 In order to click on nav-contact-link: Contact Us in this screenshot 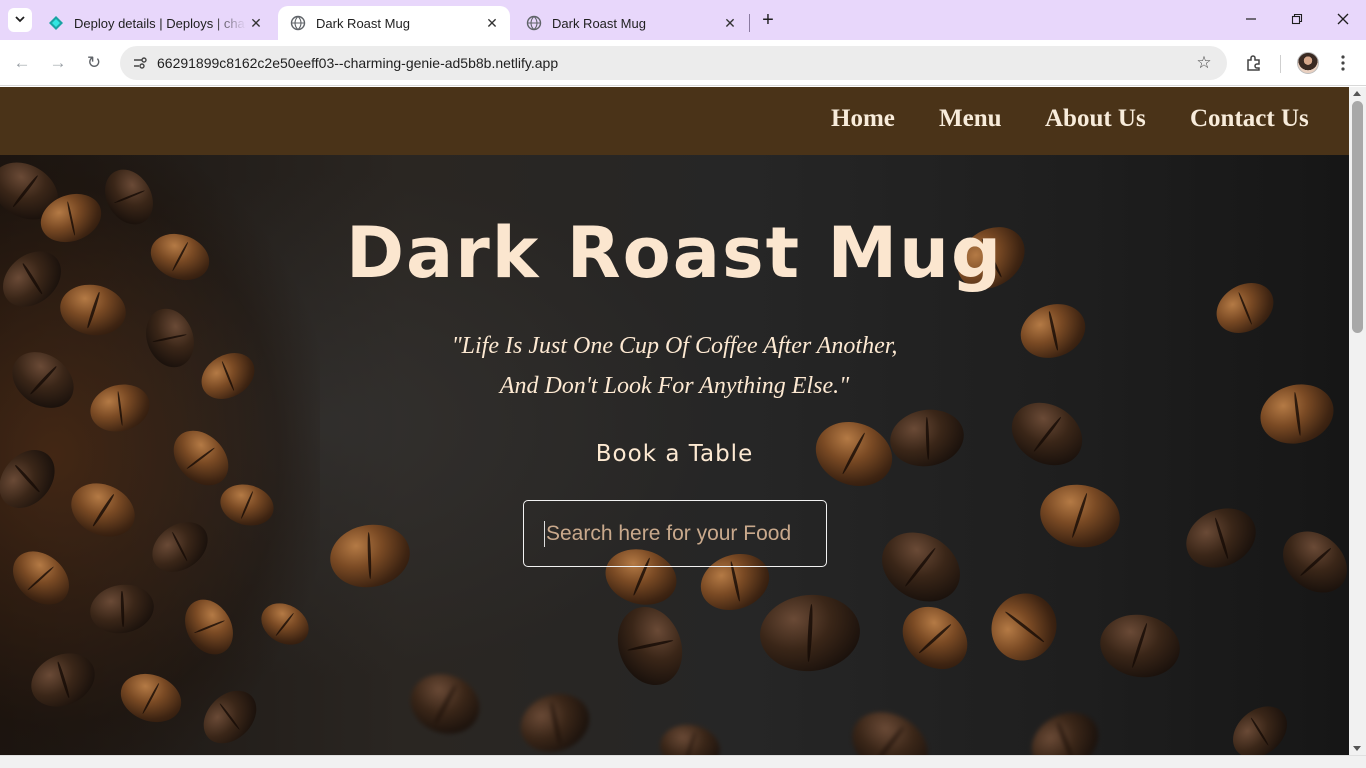, I will do `click(1249, 119)`.